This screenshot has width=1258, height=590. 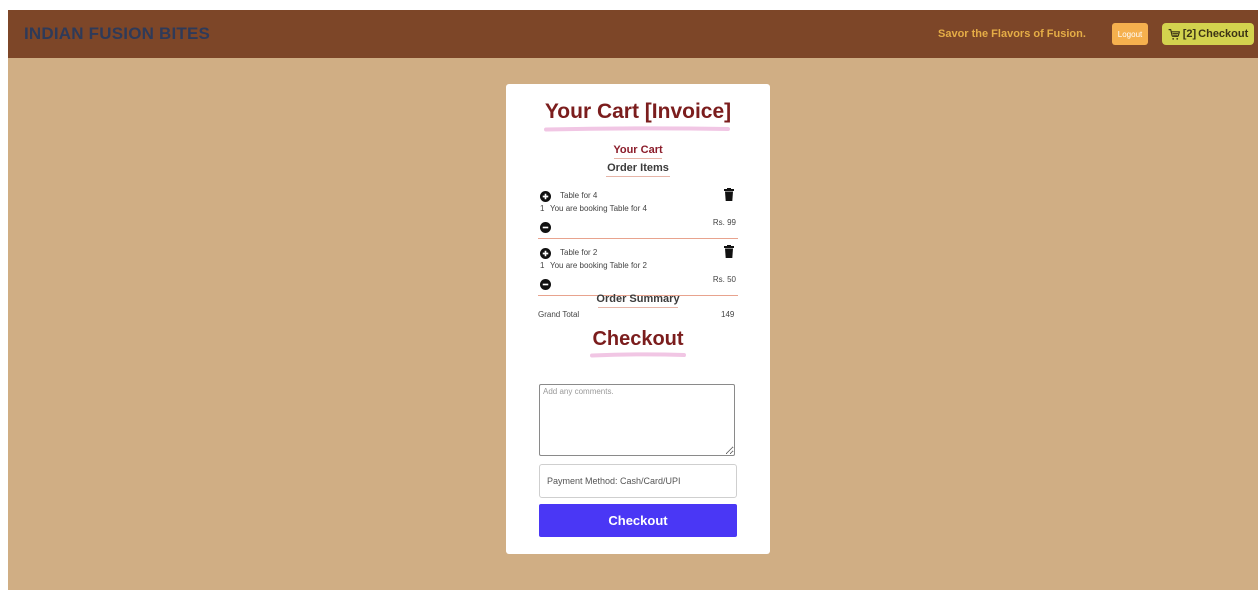 I want to click on cart-subtitle: Your Cart, so click(x=638, y=150).